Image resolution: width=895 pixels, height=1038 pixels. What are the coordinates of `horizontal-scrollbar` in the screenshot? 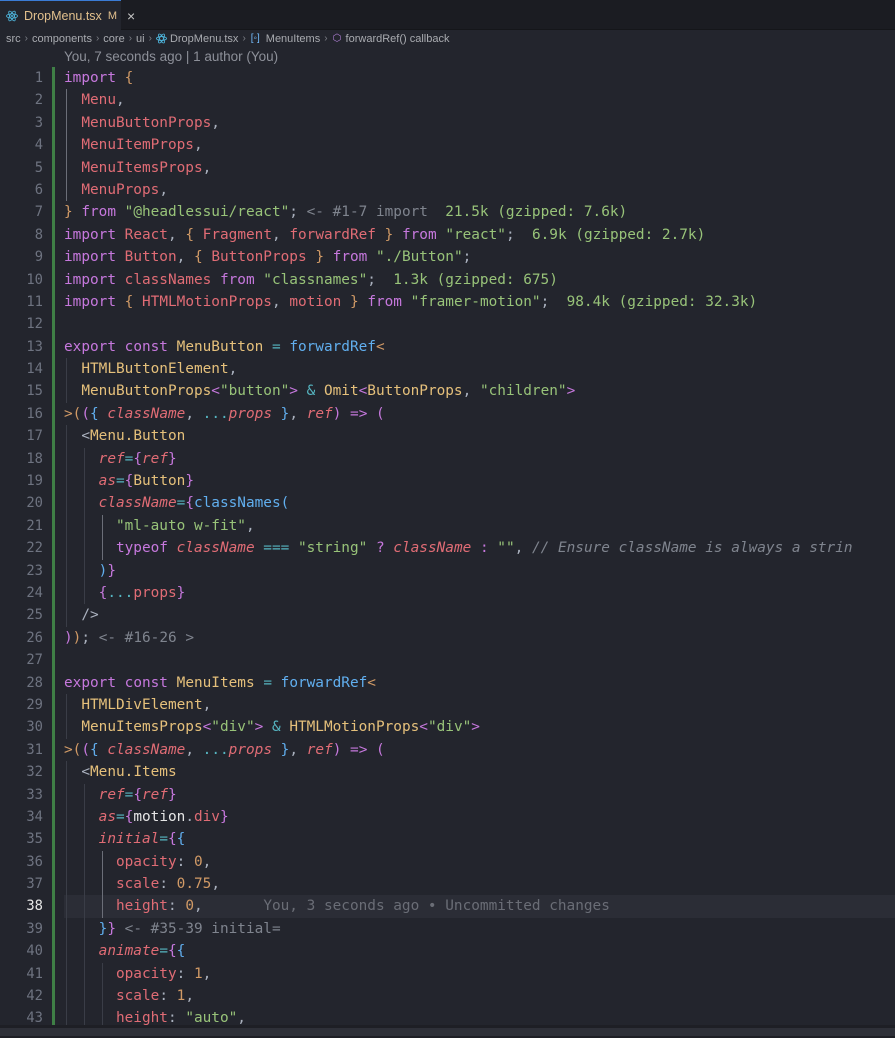 It's located at (447, 1031).